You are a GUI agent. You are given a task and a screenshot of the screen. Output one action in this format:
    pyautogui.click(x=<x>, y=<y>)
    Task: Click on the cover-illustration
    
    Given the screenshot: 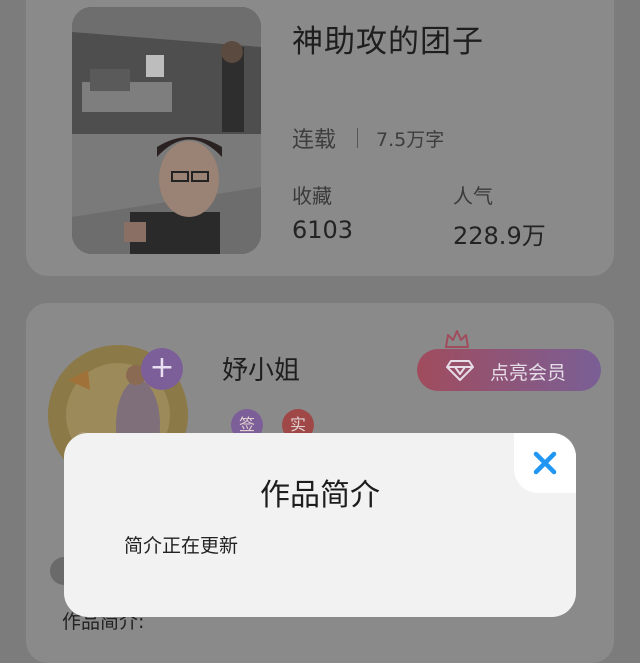 What is the action you would take?
    pyautogui.click(x=166, y=130)
    